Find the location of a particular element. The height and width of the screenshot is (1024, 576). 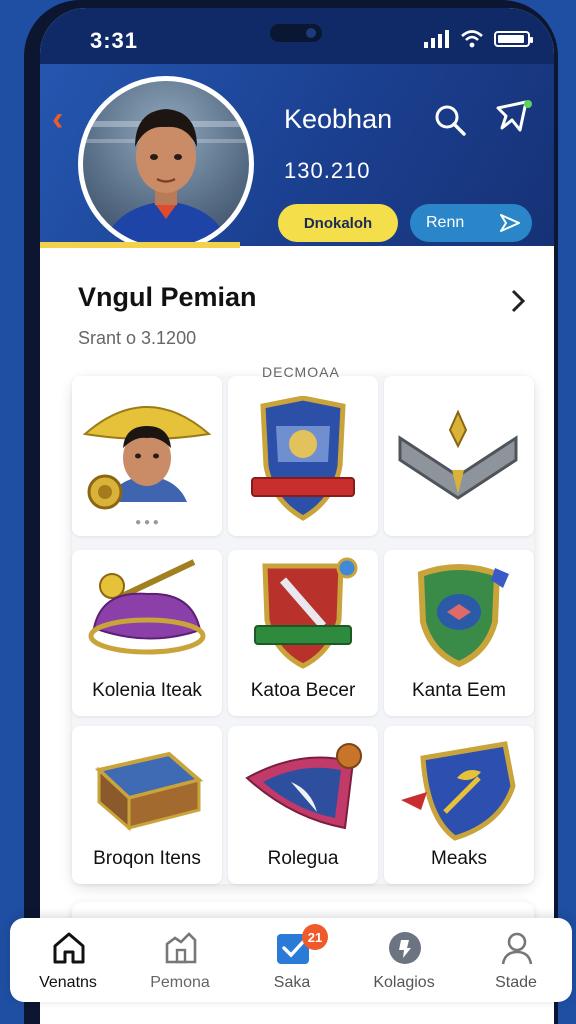

tab-kolagios: Kolagios is located at coordinates (404, 960).